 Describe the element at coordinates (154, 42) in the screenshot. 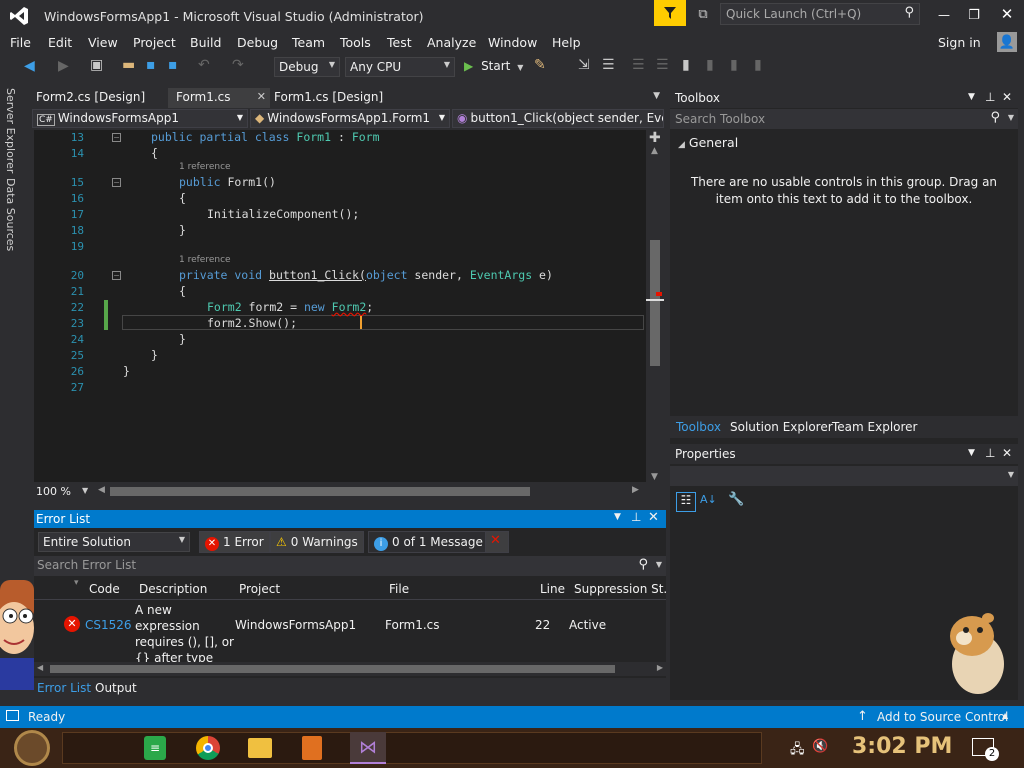

I see `menu-project: Project` at that location.